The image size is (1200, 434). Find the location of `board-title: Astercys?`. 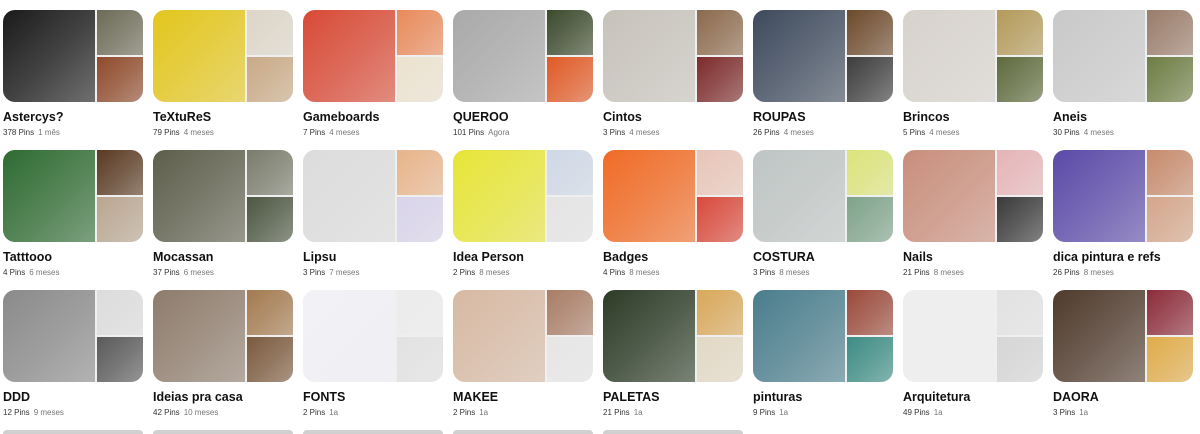

board-title: Astercys? is located at coordinates (73, 117).